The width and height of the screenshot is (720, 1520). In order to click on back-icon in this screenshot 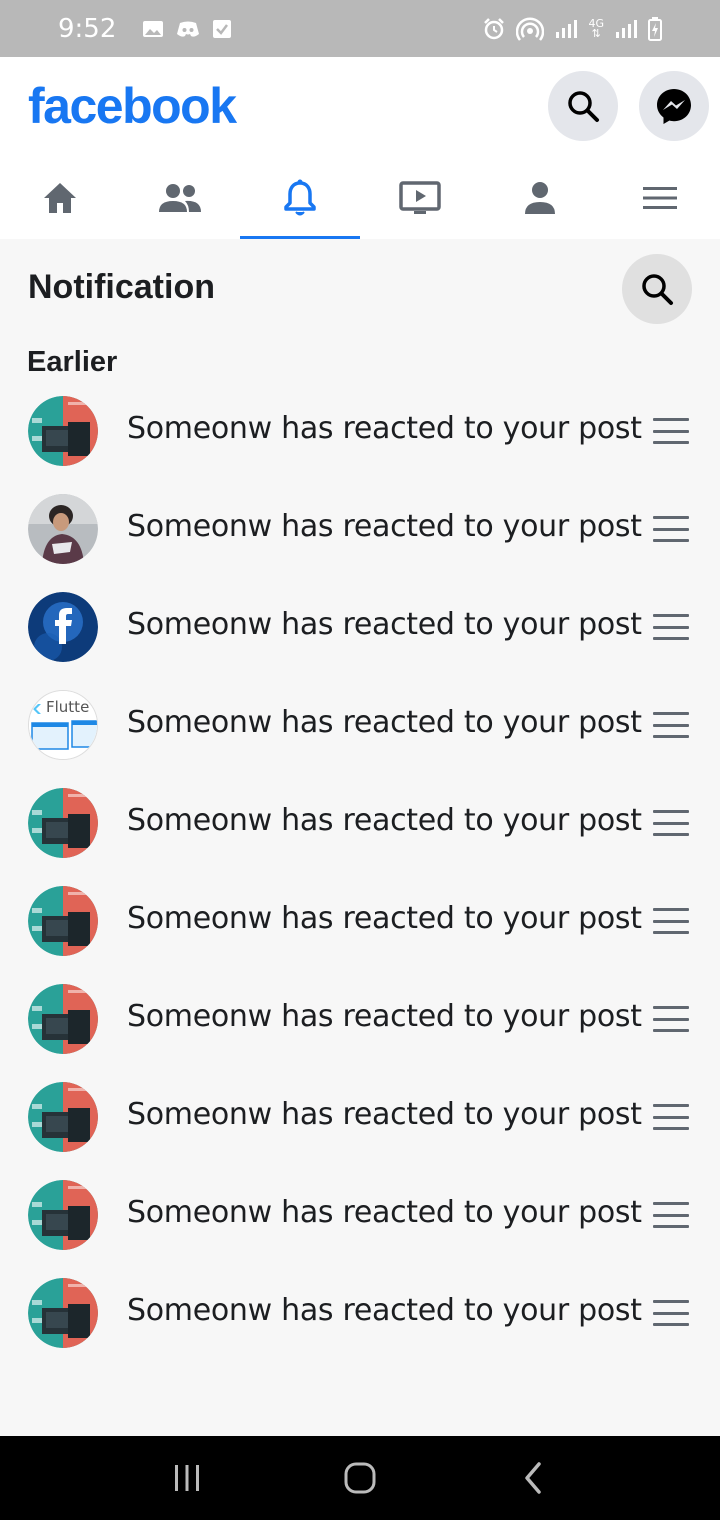, I will do `click(533, 1478)`.